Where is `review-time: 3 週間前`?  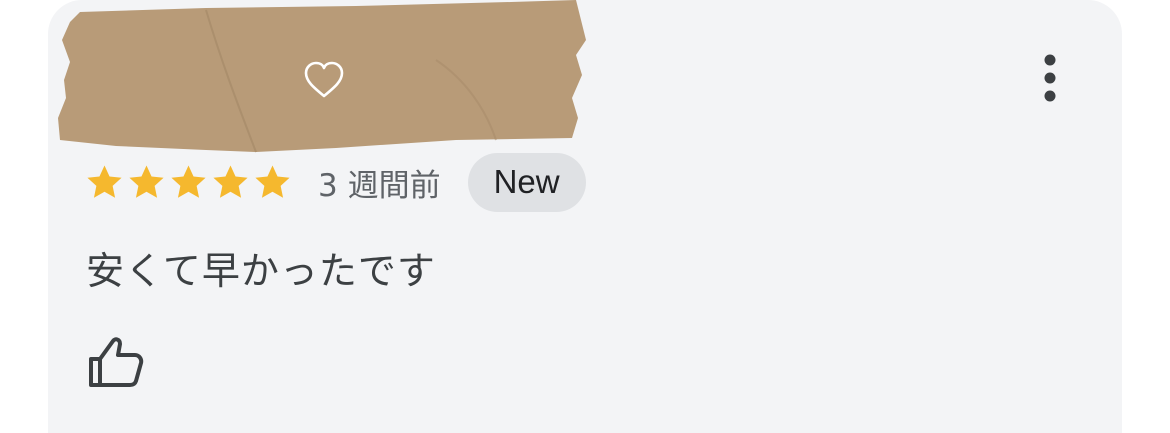
review-time: 3 週間前 is located at coordinates (379, 185).